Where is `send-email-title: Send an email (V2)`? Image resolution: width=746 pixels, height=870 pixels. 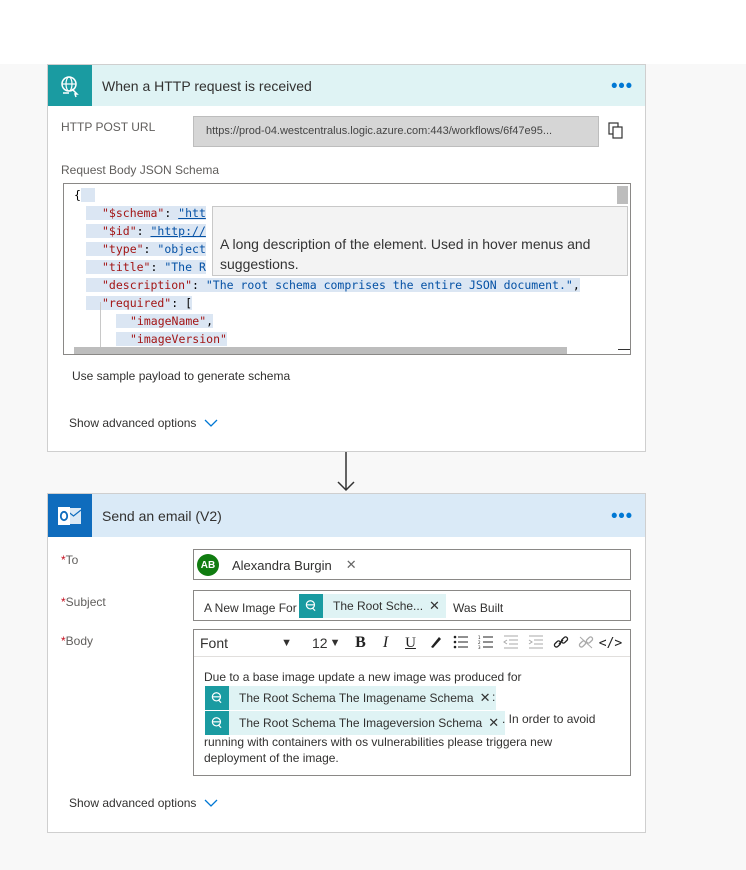 send-email-title: Send an email (V2) is located at coordinates (162, 515).